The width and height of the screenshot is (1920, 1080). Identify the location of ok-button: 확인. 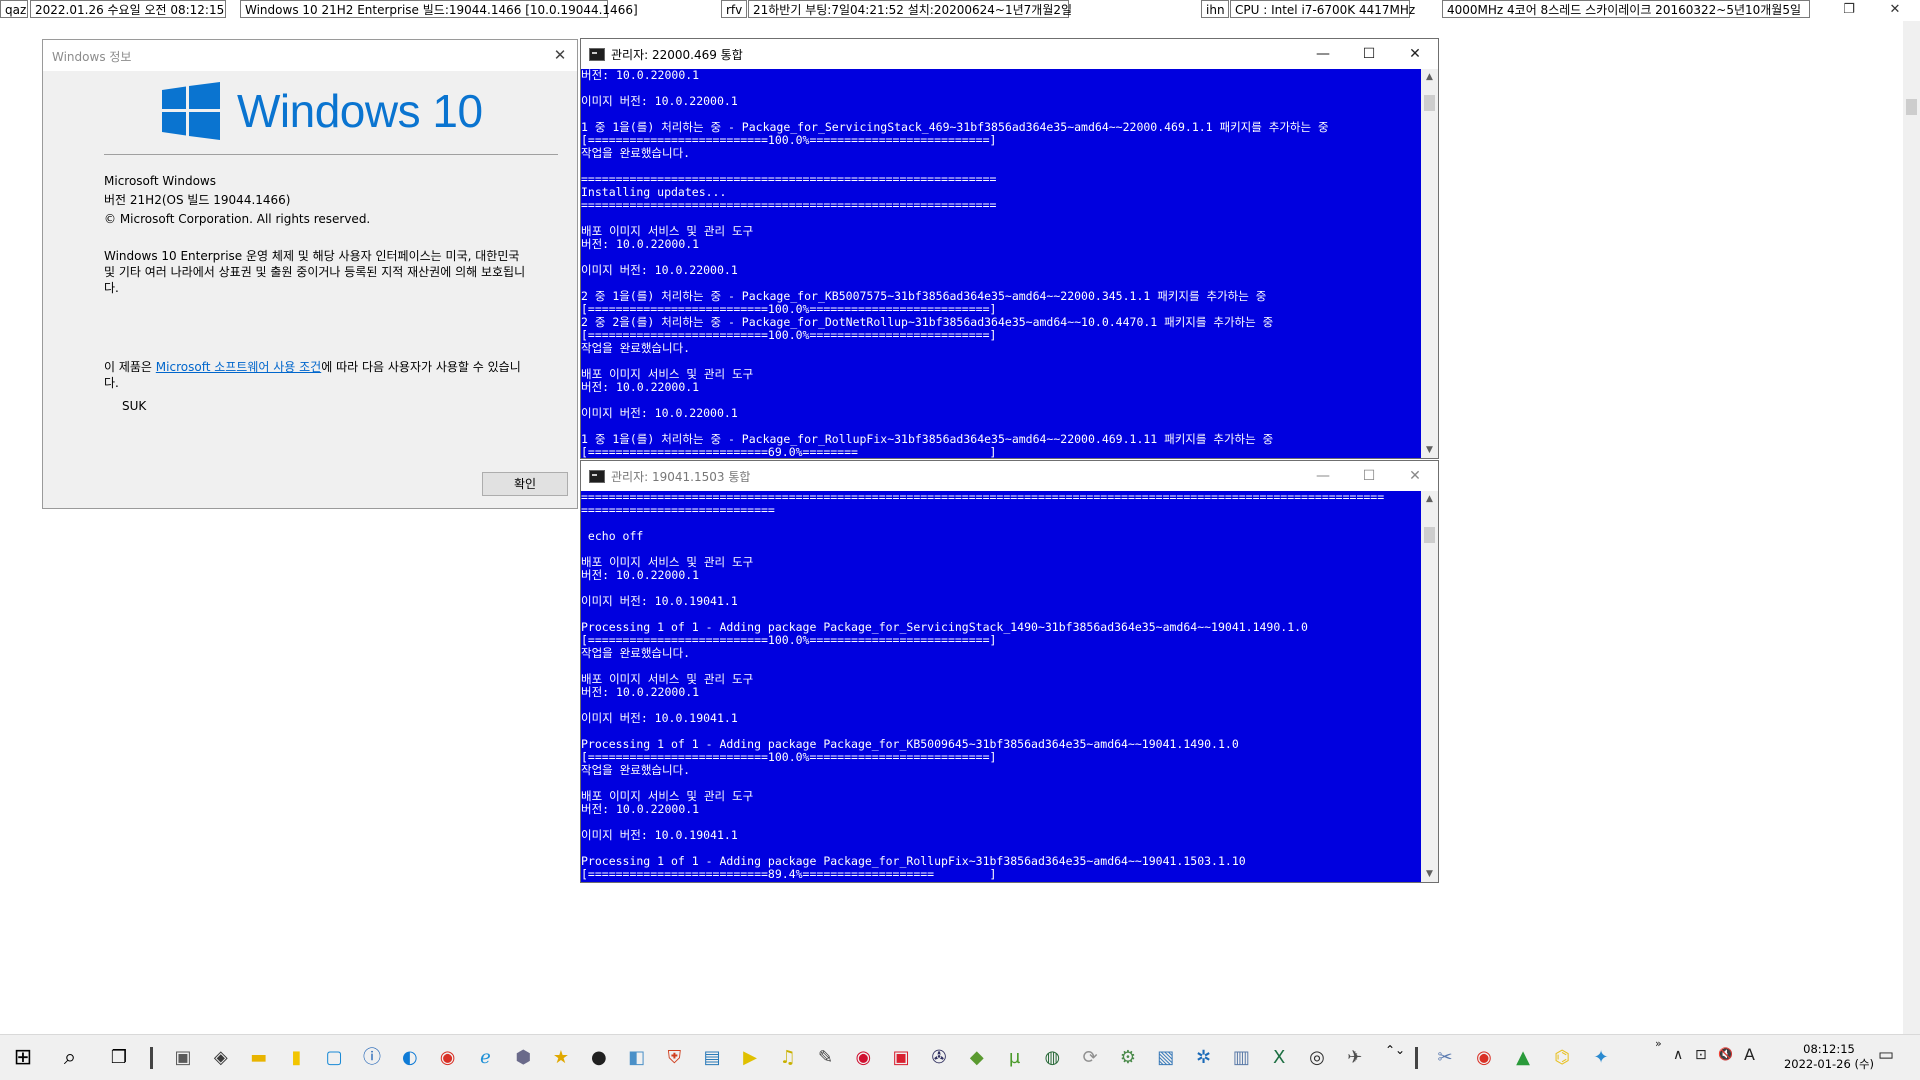
(525, 484).